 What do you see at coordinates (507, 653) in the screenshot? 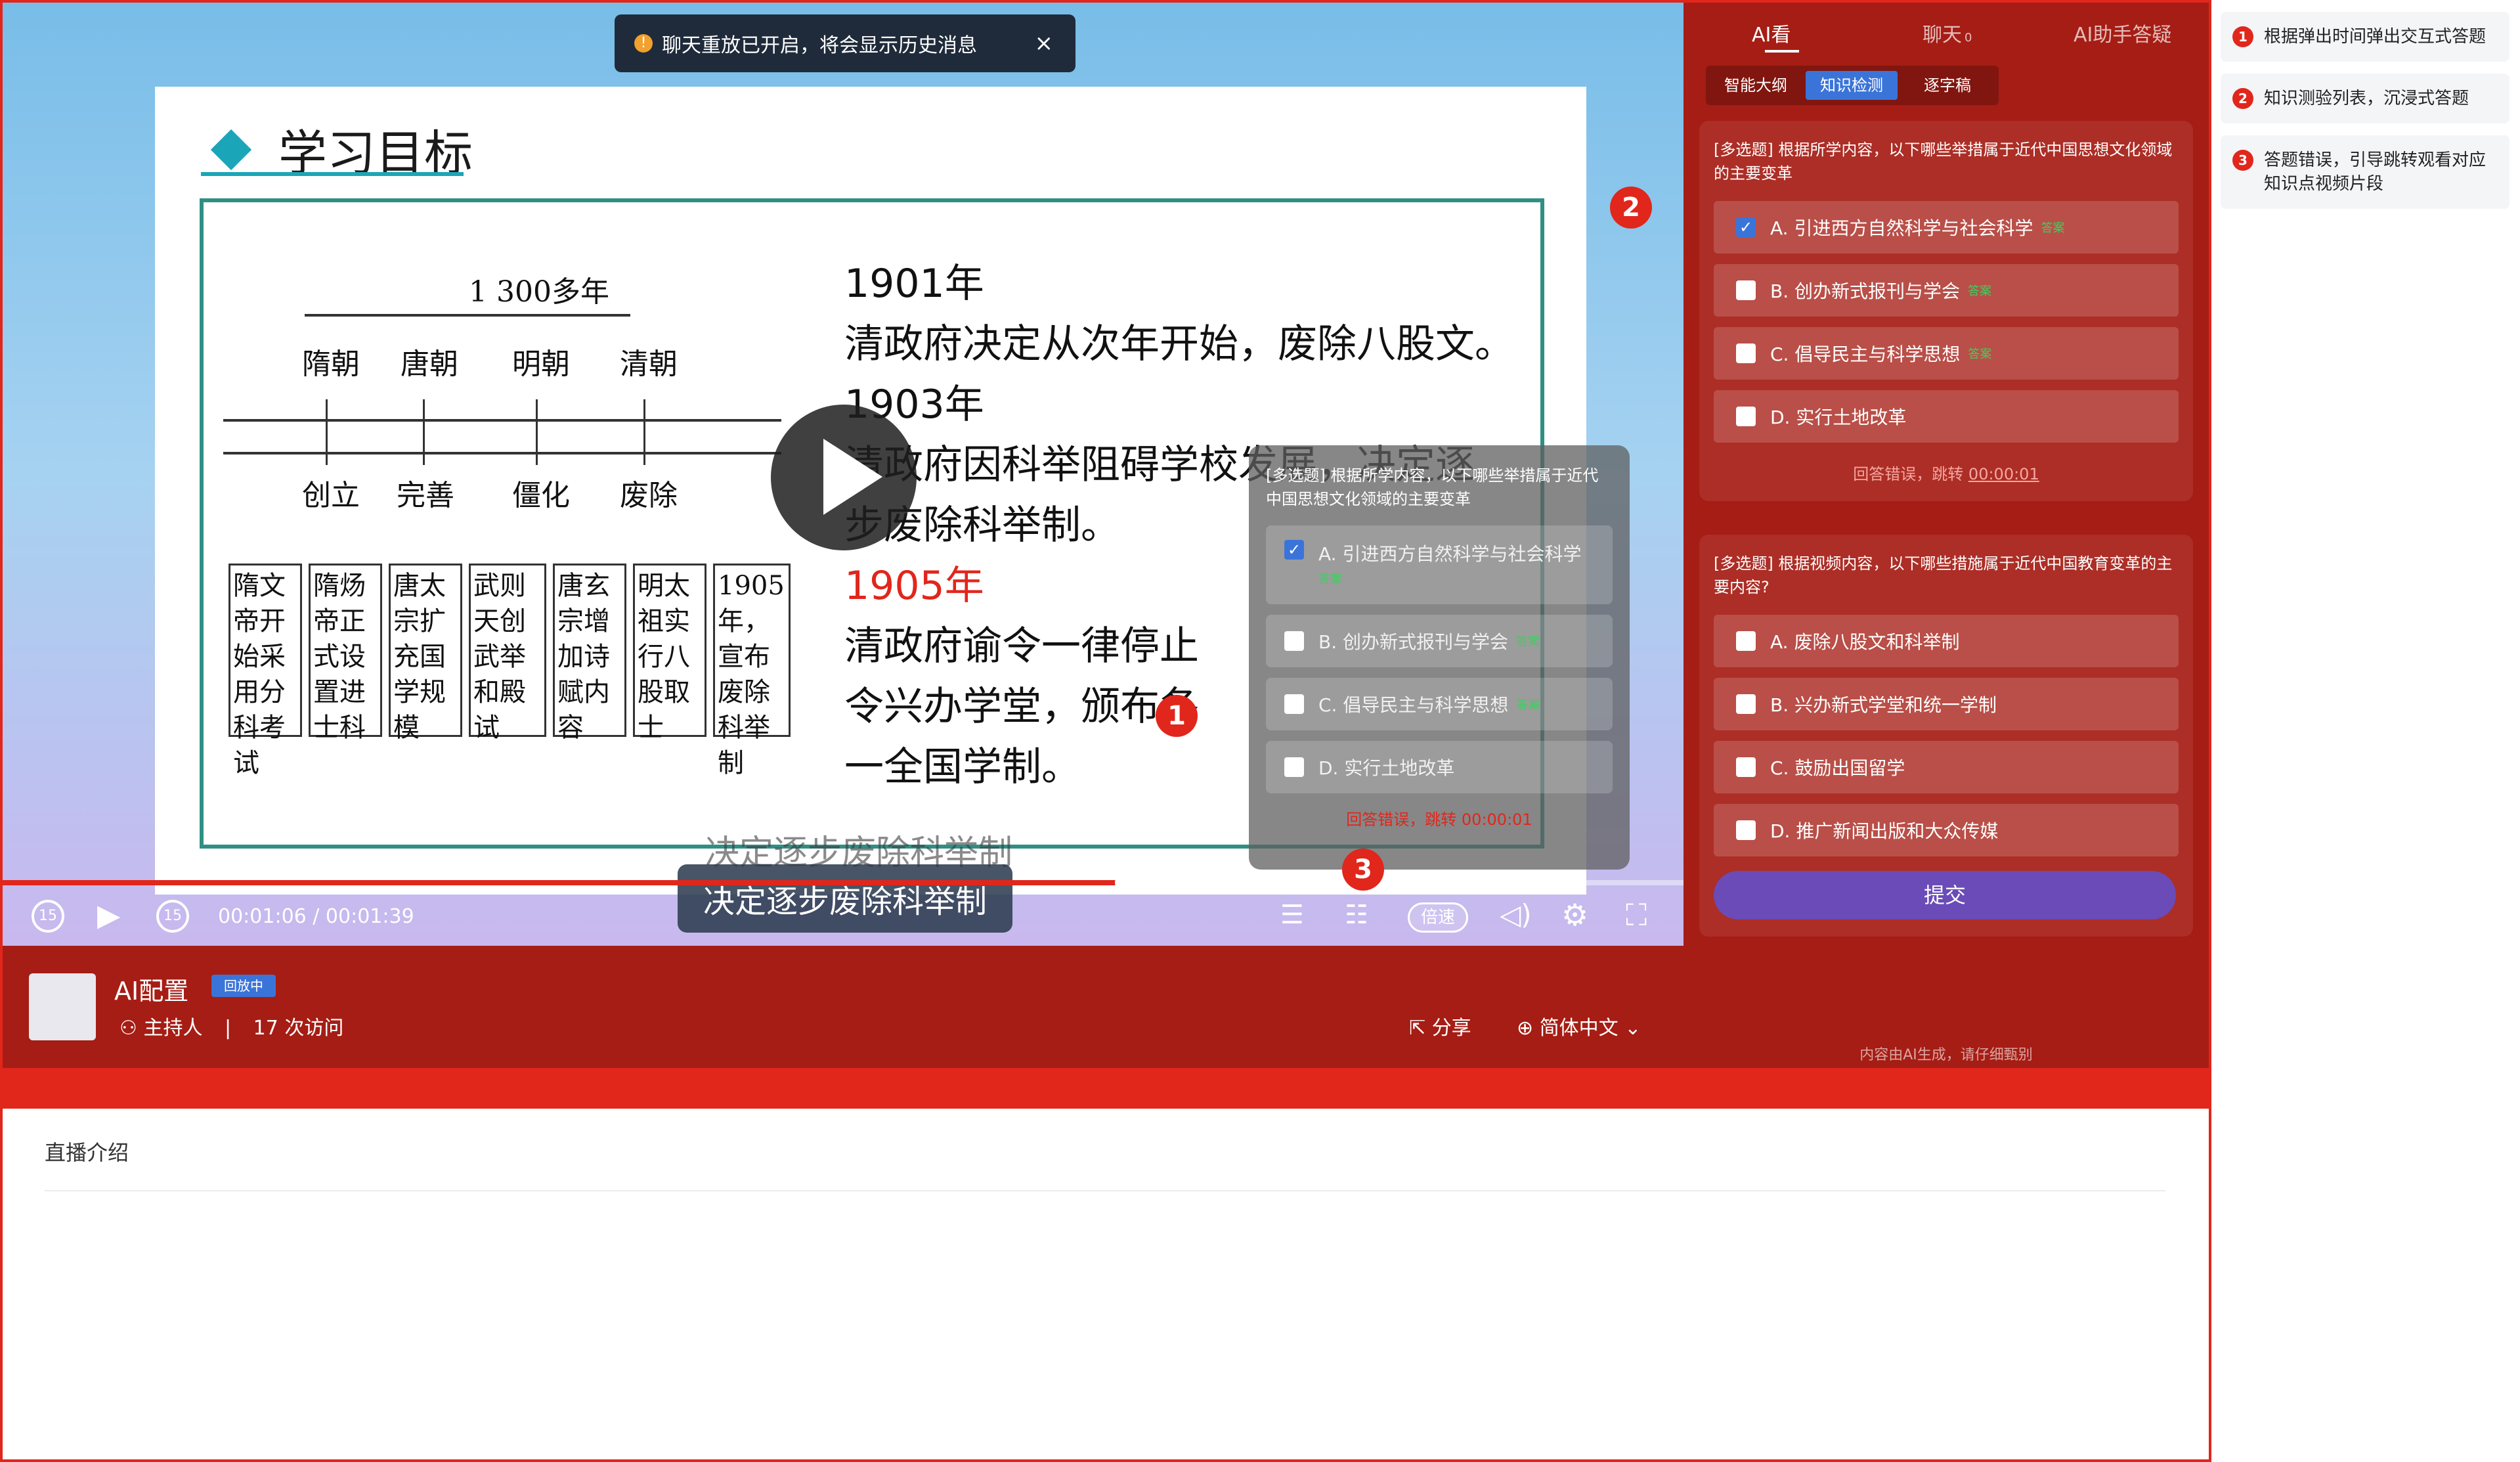
I see `diagram-cell: 武则天创武举和殿试` at bounding box center [507, 653].